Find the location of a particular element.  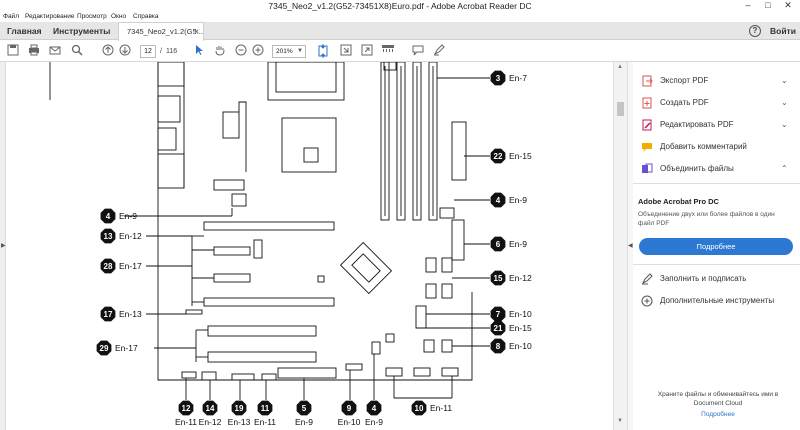

print-icon is located at coordinates (34, 51).